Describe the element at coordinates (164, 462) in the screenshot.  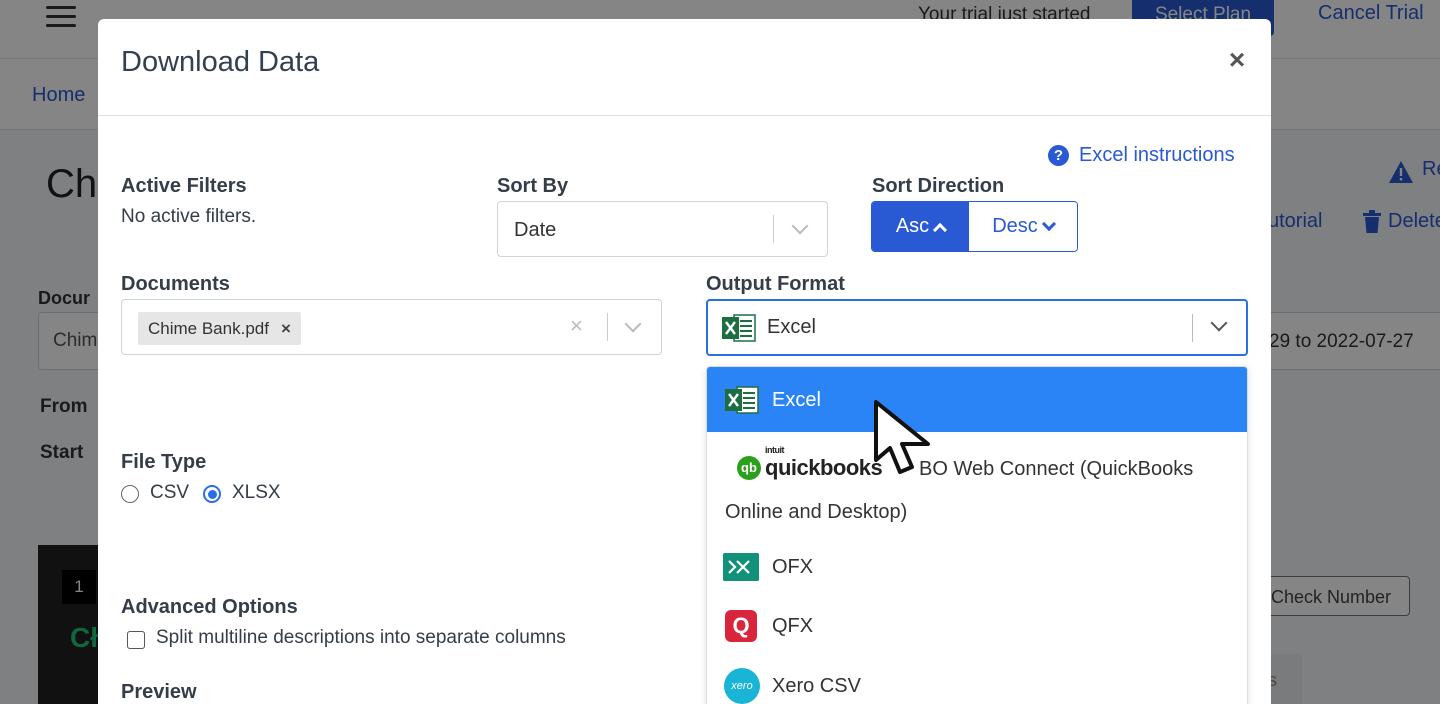
I see `file-type-label: File Type` at that location.